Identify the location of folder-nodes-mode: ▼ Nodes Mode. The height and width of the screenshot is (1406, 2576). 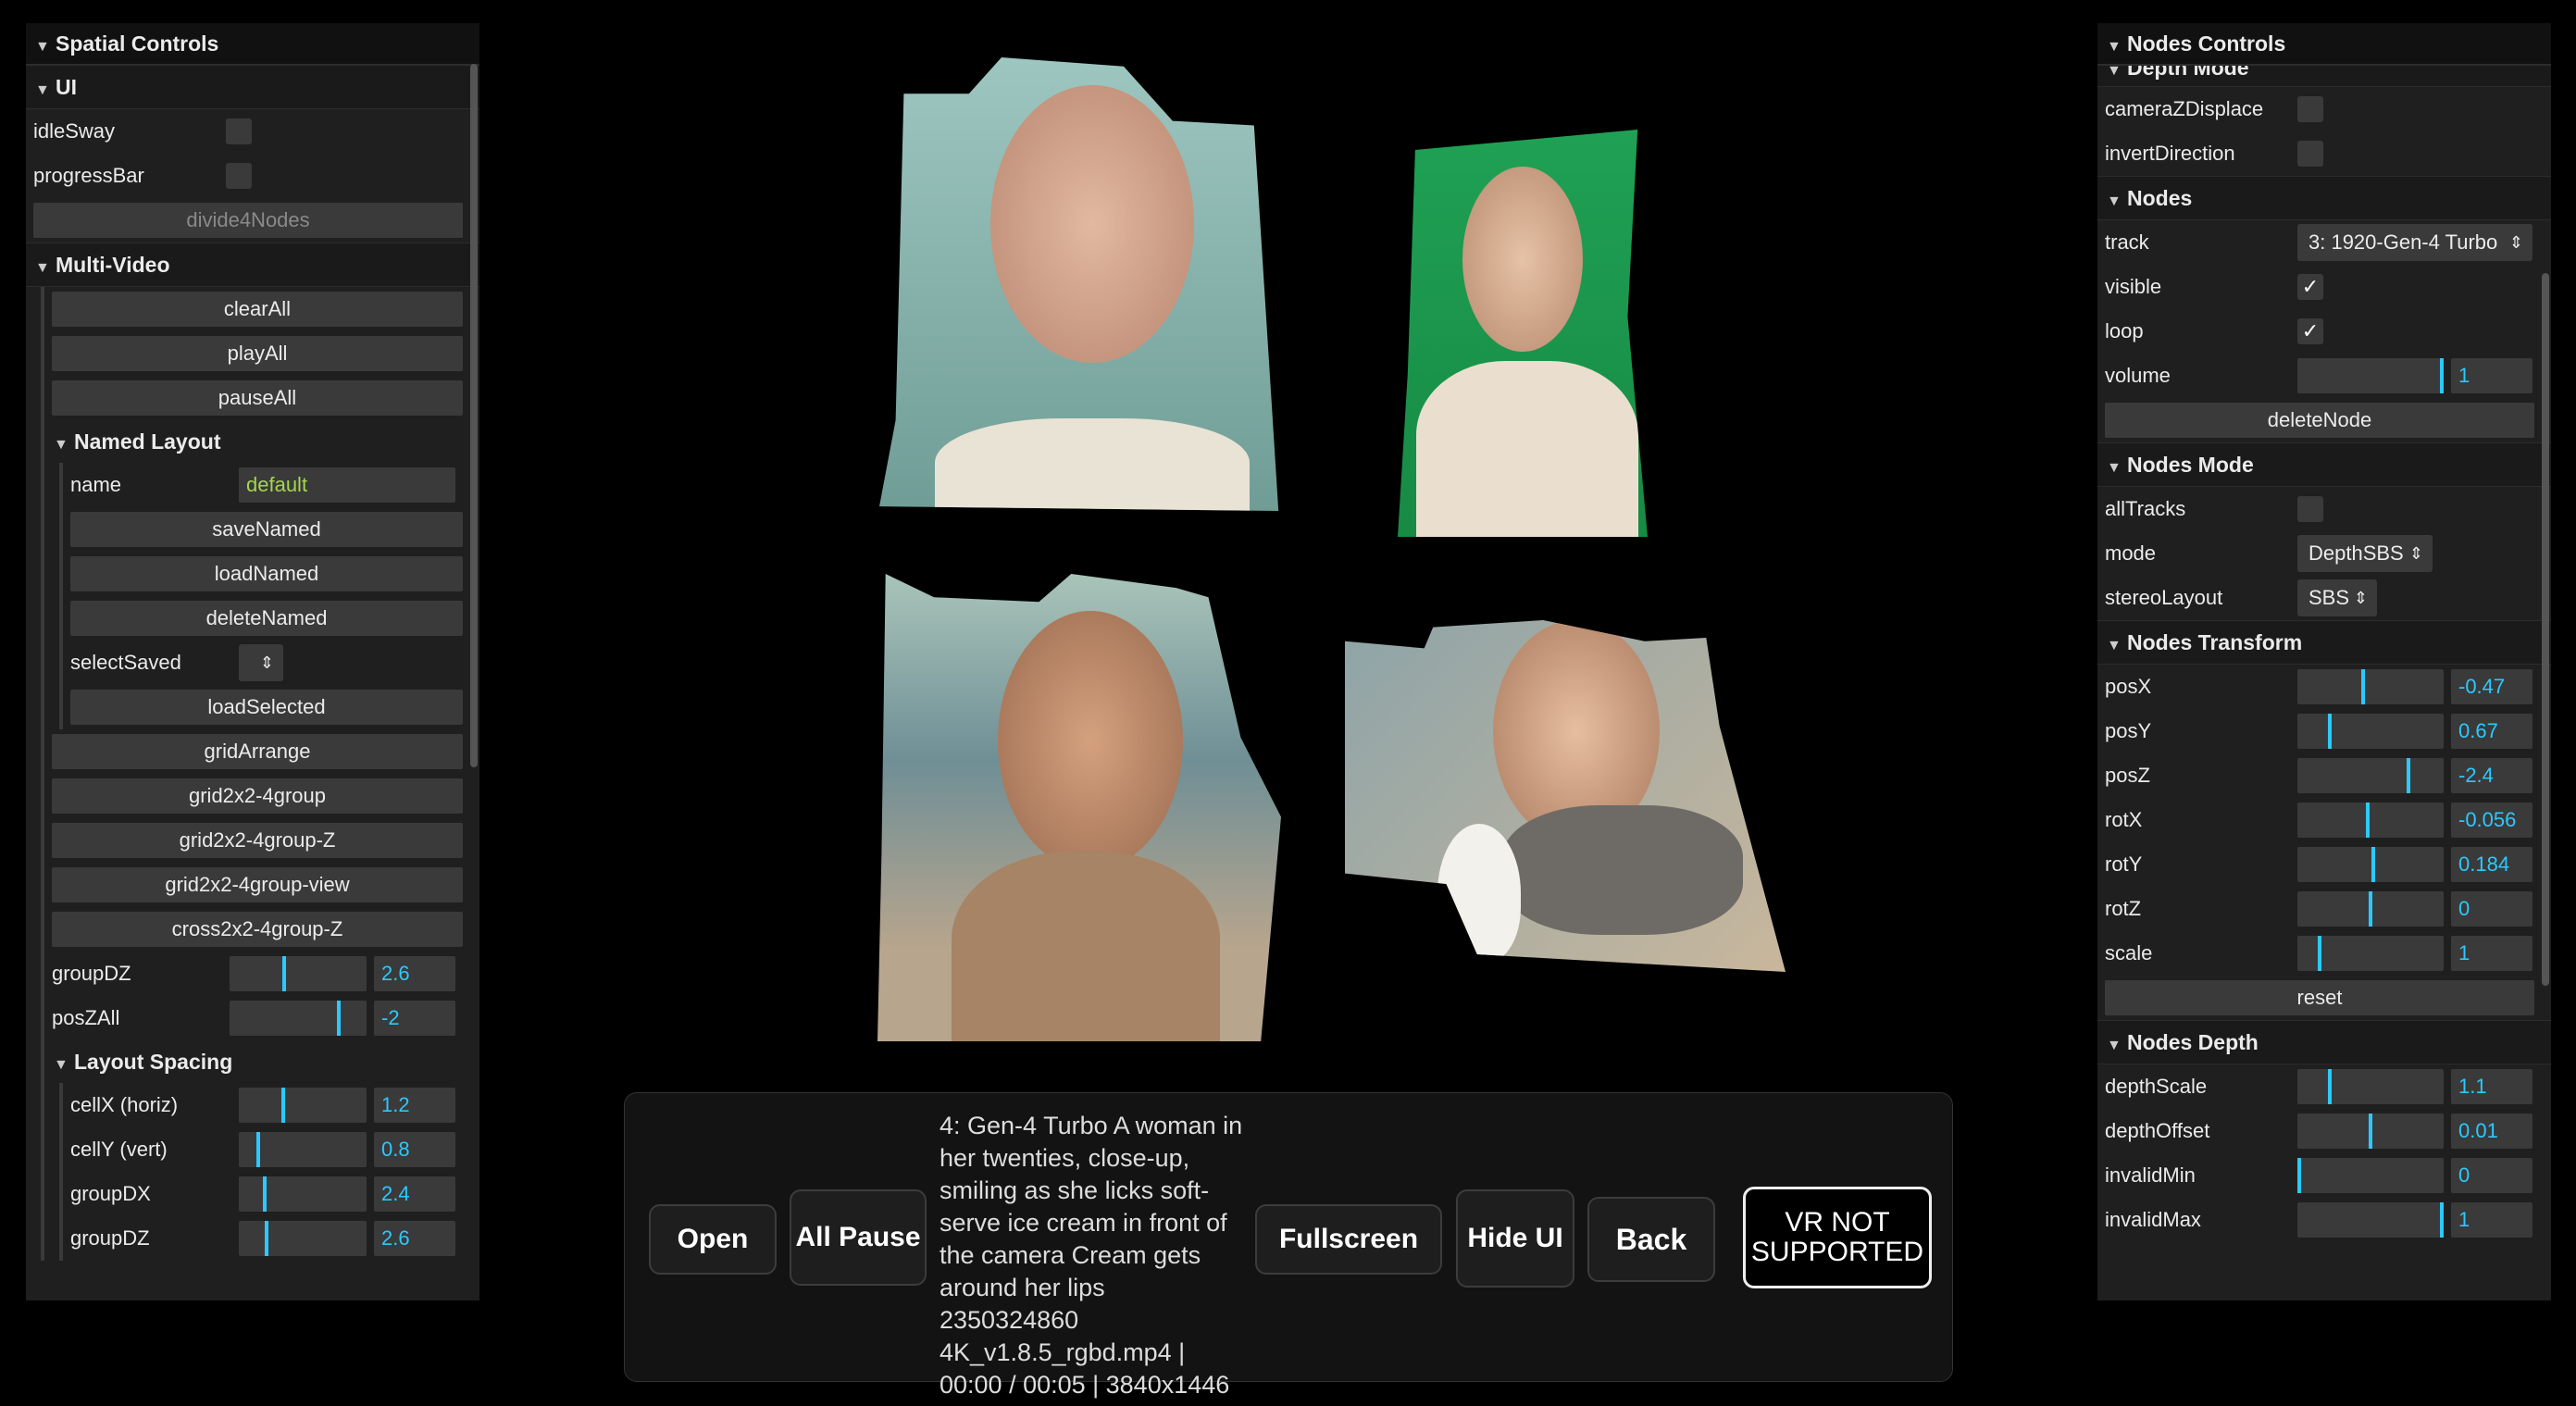
(2324, 464).